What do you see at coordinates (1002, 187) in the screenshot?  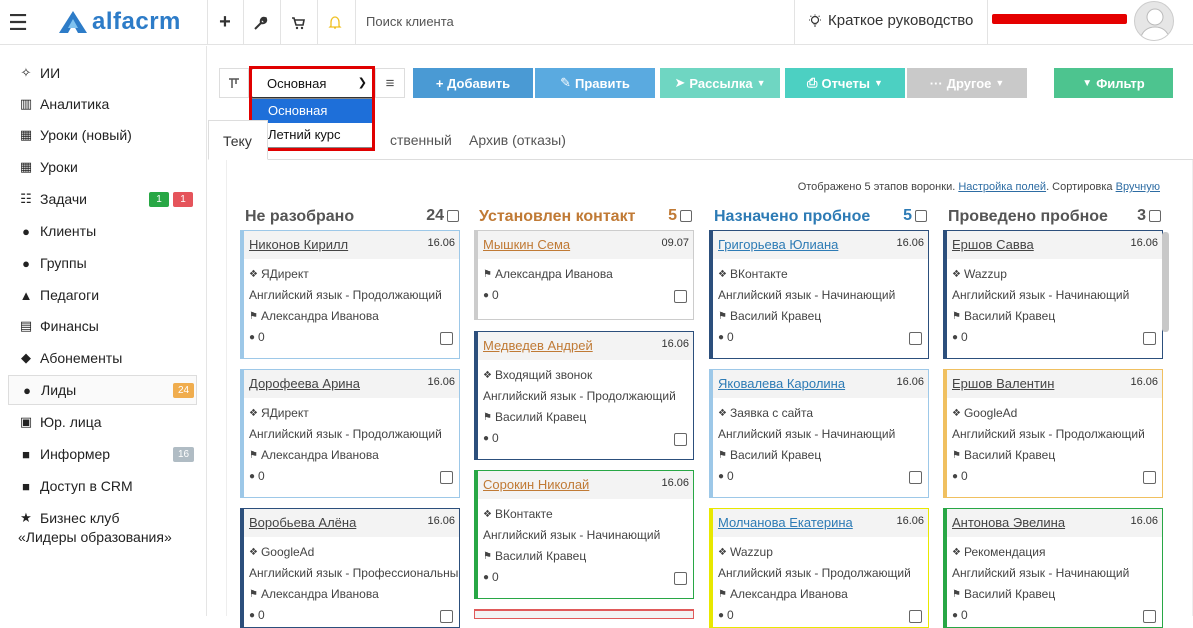 I see `field-settings-link: Настройка полей` at bounding box center [1002, 187].